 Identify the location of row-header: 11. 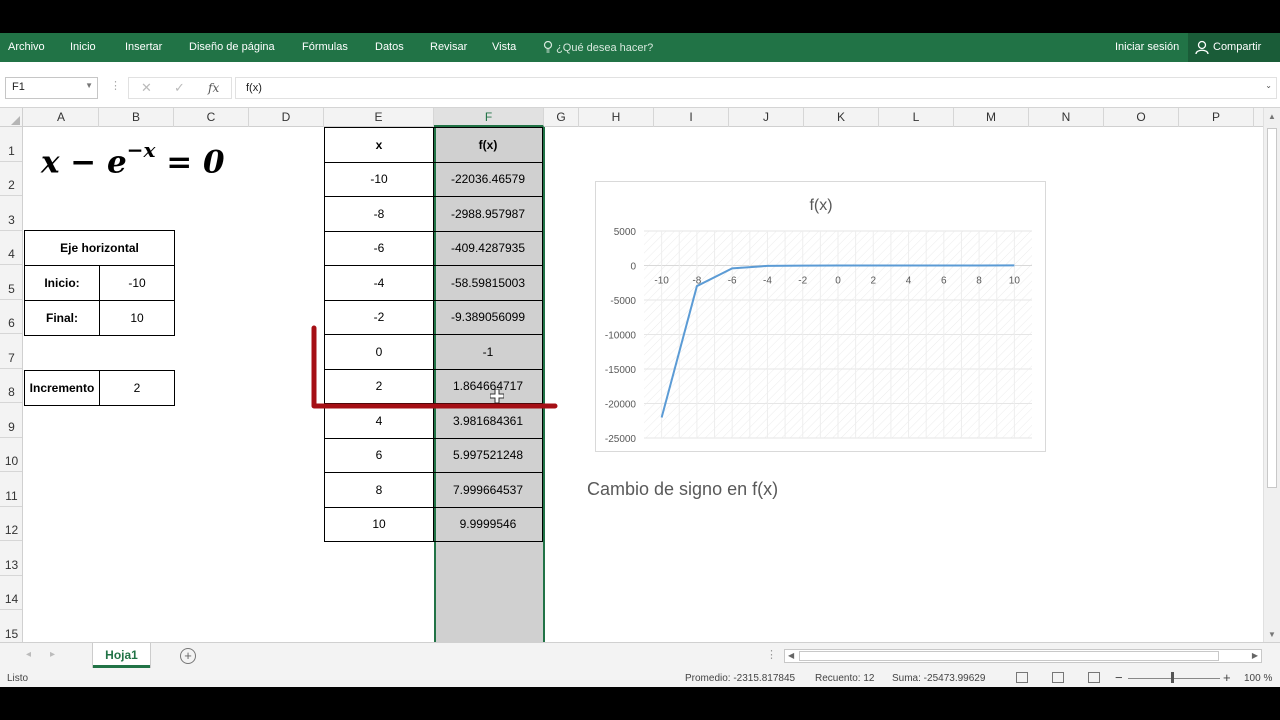
(11, 489).